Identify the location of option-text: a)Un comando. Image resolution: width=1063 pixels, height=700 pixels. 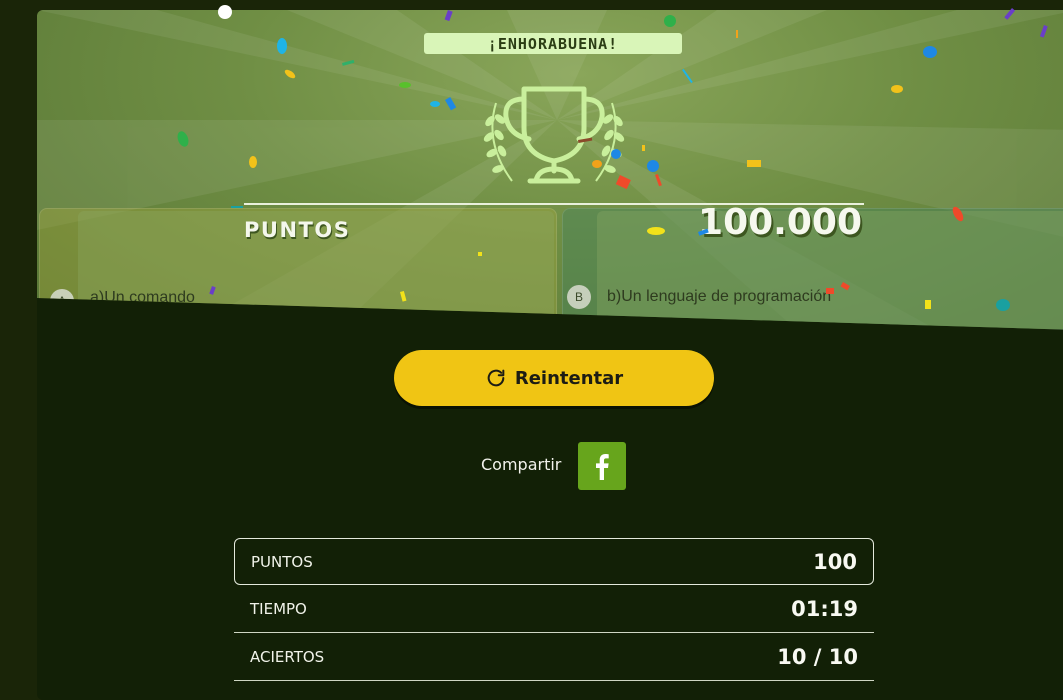
(142, 297).